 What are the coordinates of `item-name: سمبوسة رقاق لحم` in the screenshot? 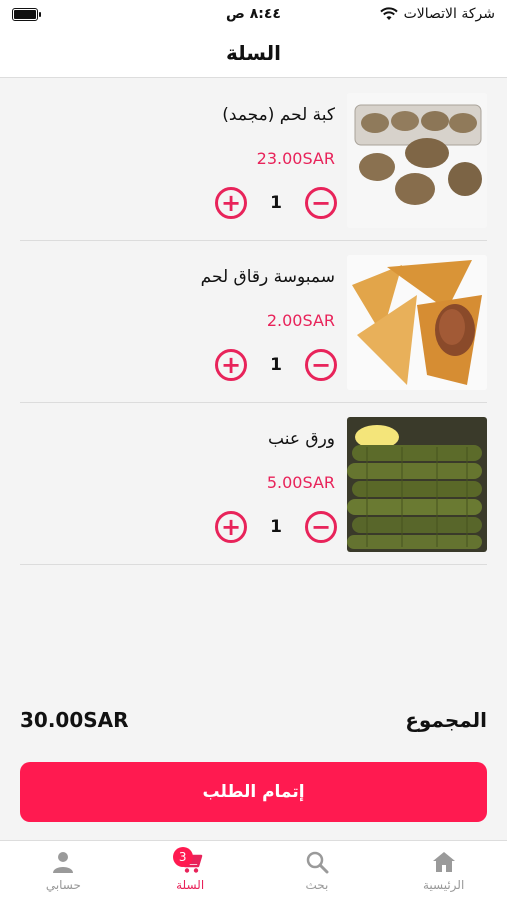 It's located at (267, 277).